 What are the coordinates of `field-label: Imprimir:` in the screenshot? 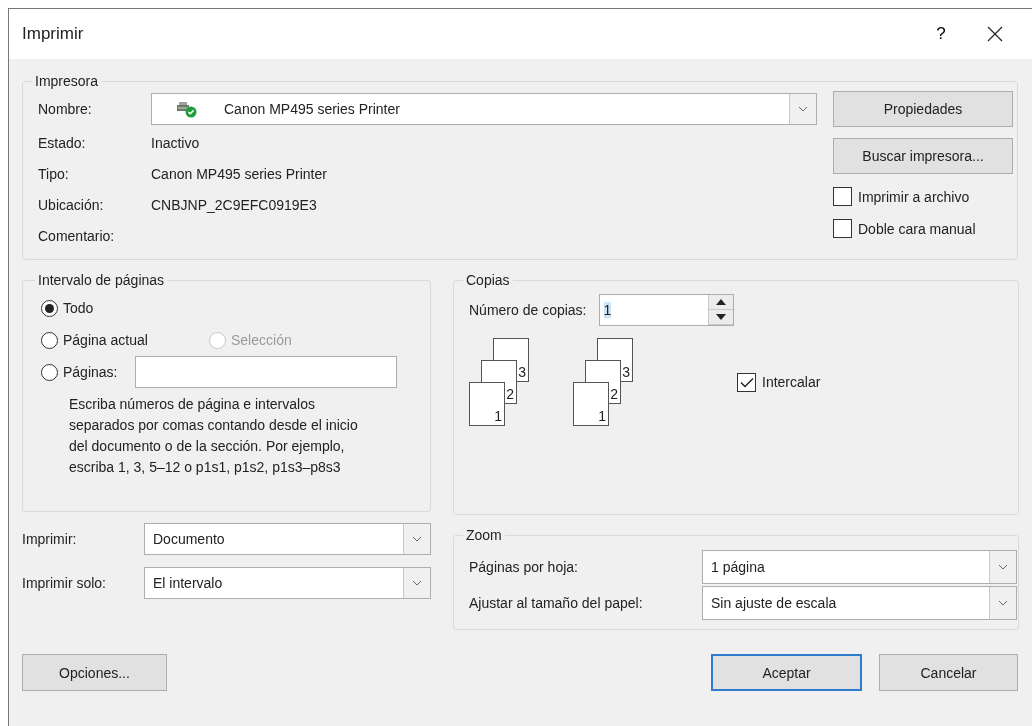 It's located at (50, 539).